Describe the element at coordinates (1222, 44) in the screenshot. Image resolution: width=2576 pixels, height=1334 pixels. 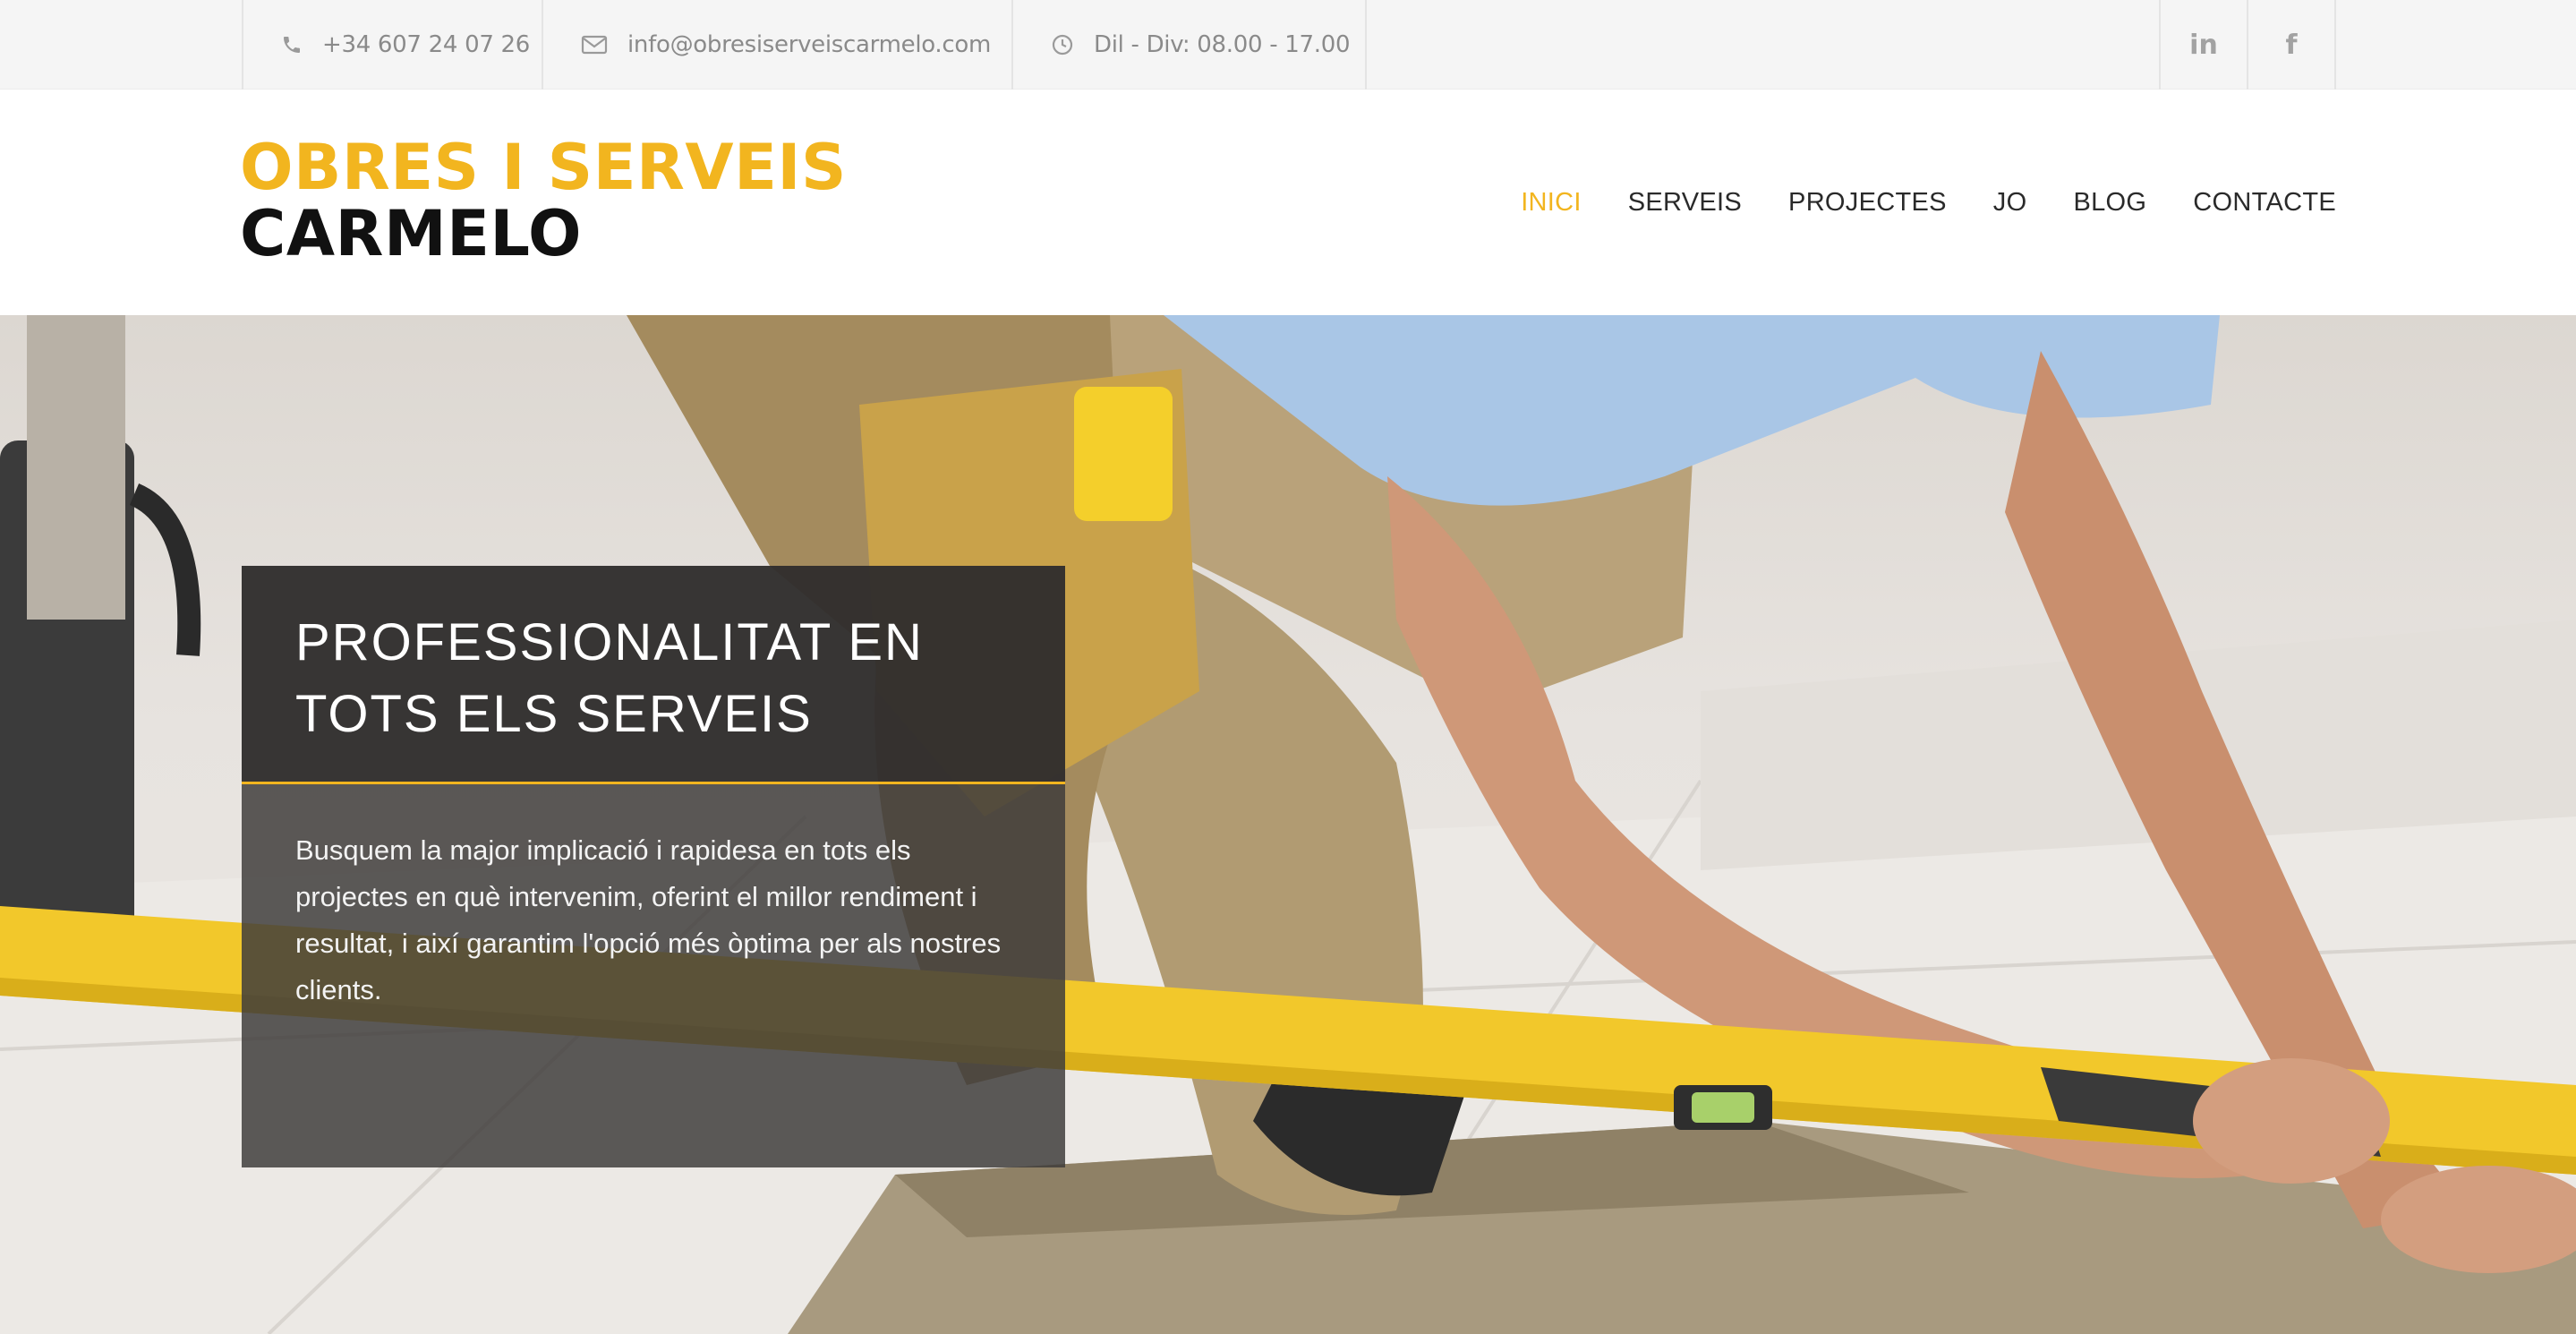
I see `hours-text: Dil - Div: 08.00 - 17.00` at that location.